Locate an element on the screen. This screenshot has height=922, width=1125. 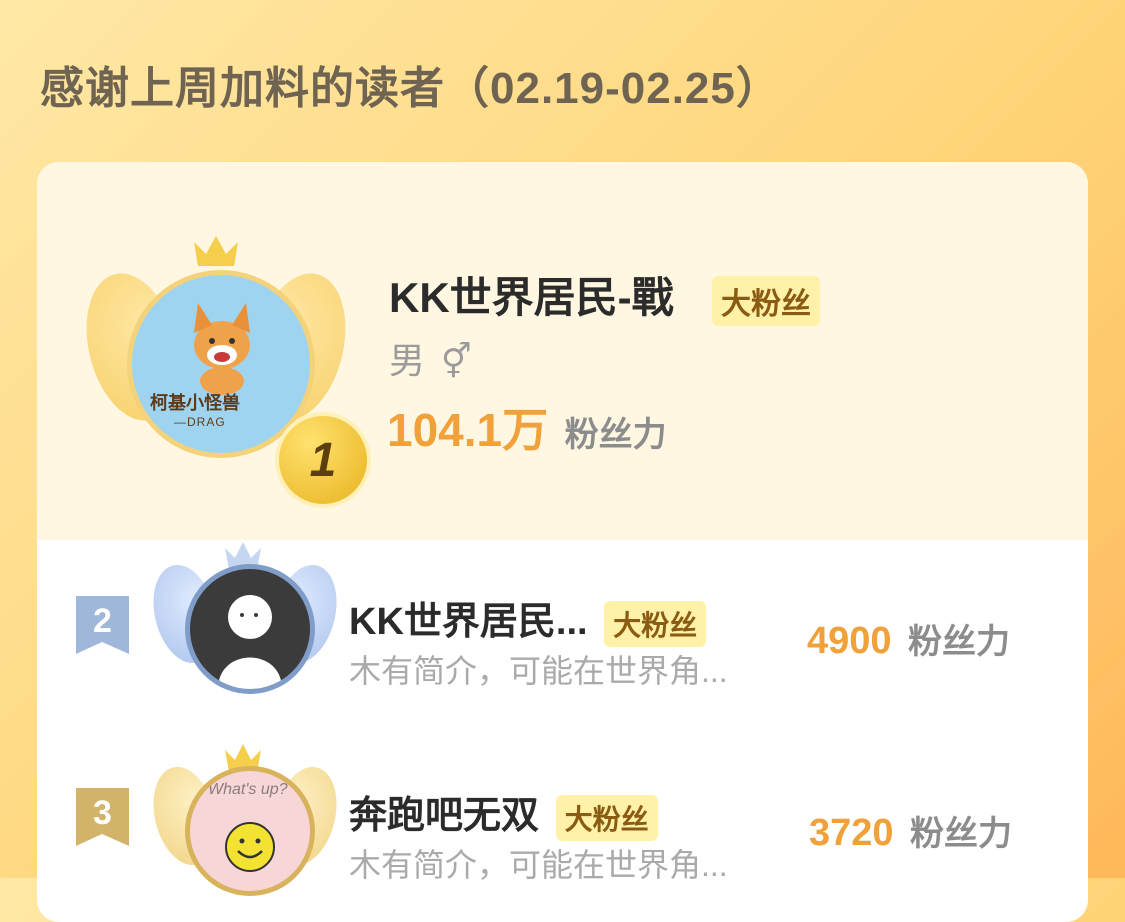
fan-power-value: 4900 is located at coordinates (849, 641).